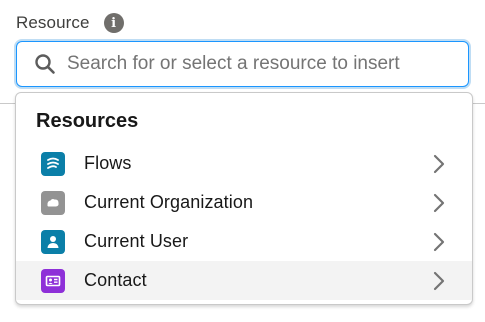  Describe the element at coordinates (267, 64) in the screenshot. I see `search-input` at that location.